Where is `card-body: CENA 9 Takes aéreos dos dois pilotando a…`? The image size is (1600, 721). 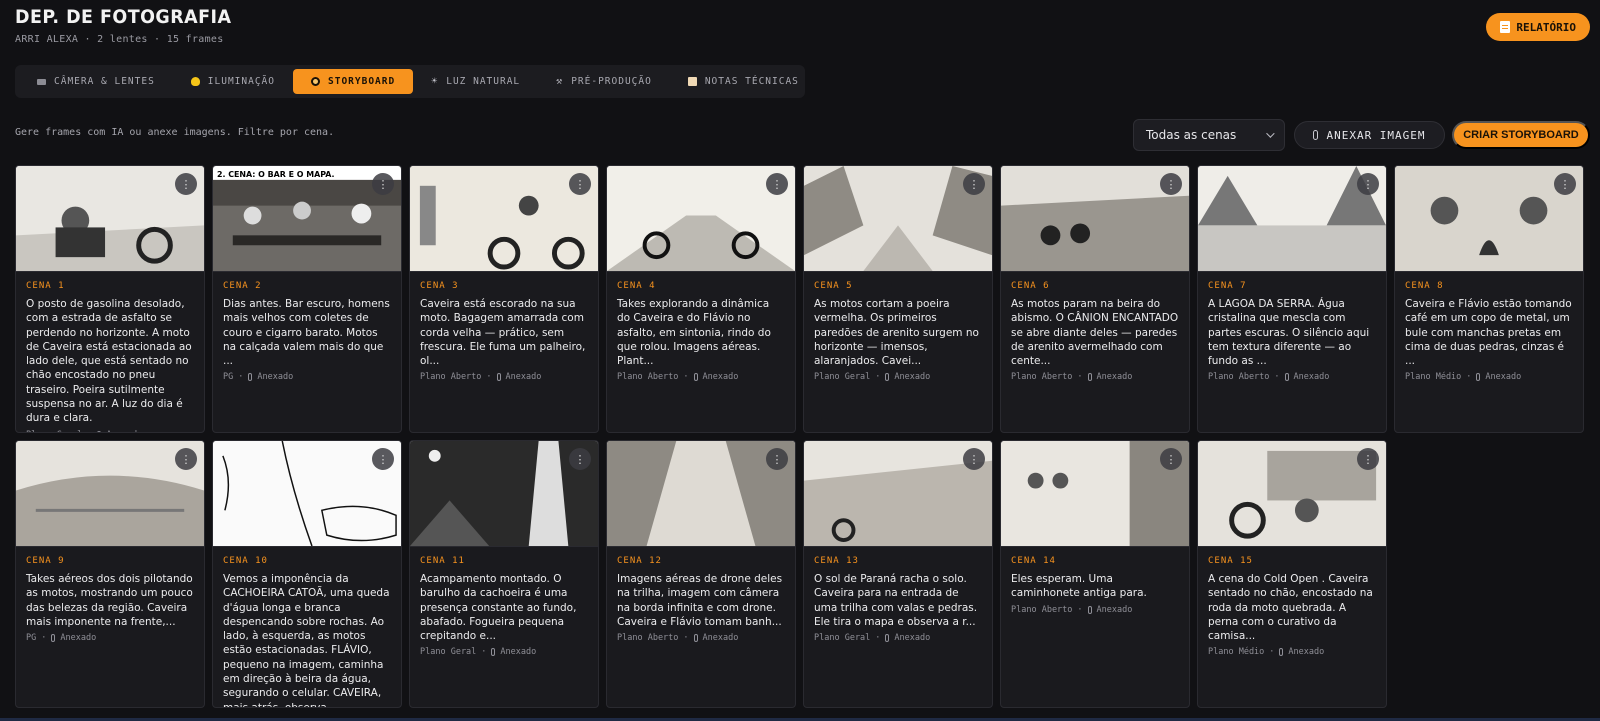
card-body: CENA 9 Takes aéreos dos dois pilotando a… is located at coordinates (110, 595).